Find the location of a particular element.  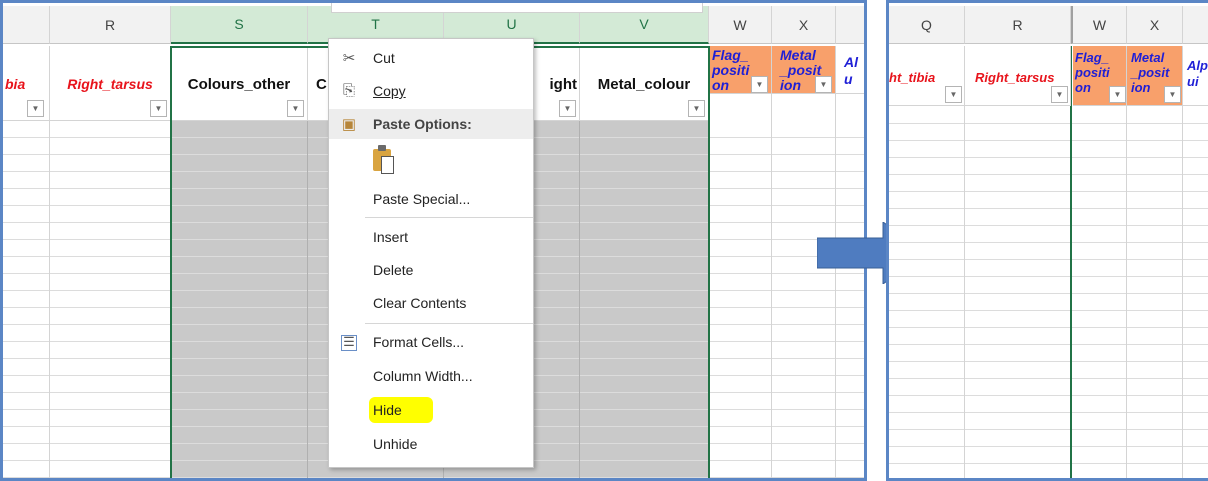

menu-item-cut: ✂ Cut is located at coordinates (431, 59).